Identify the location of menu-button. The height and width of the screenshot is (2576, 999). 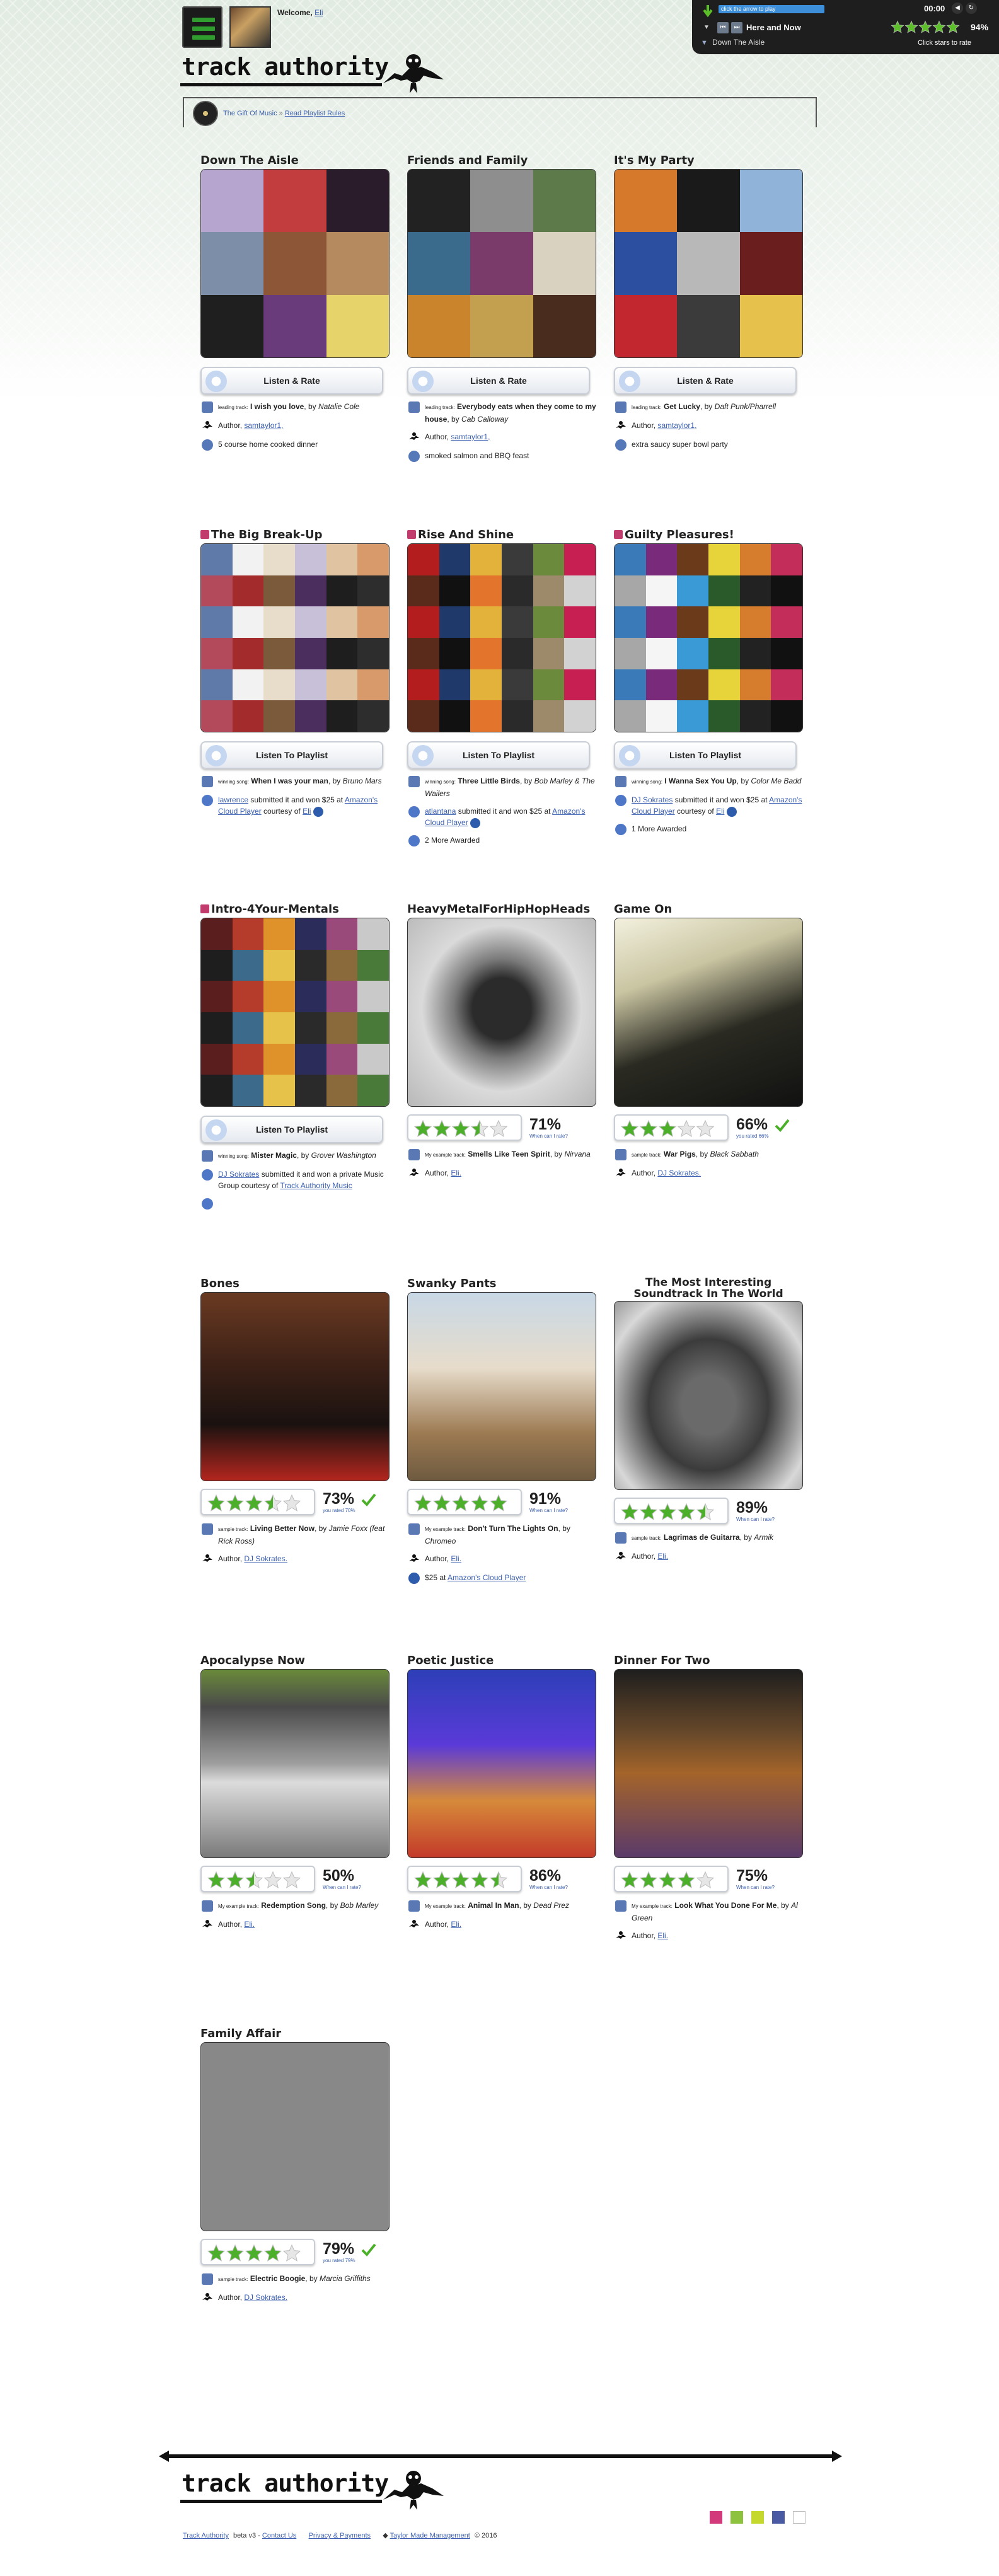
(202, 27).